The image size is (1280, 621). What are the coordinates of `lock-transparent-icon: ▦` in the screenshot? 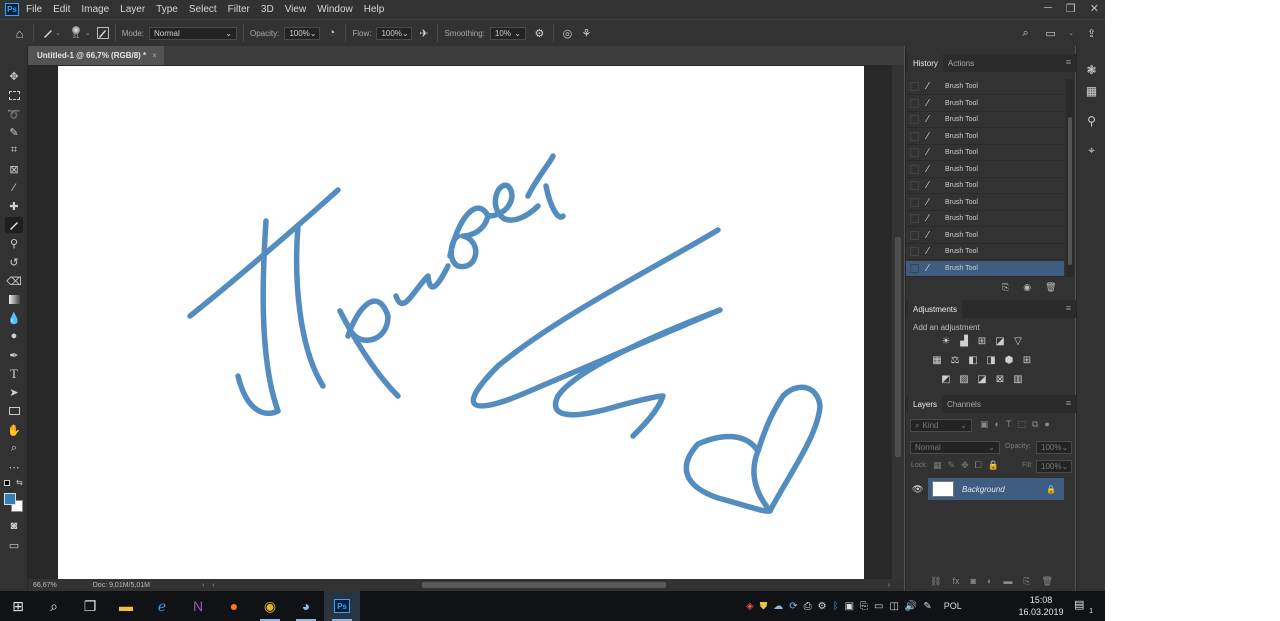 It's located at (937, 465).